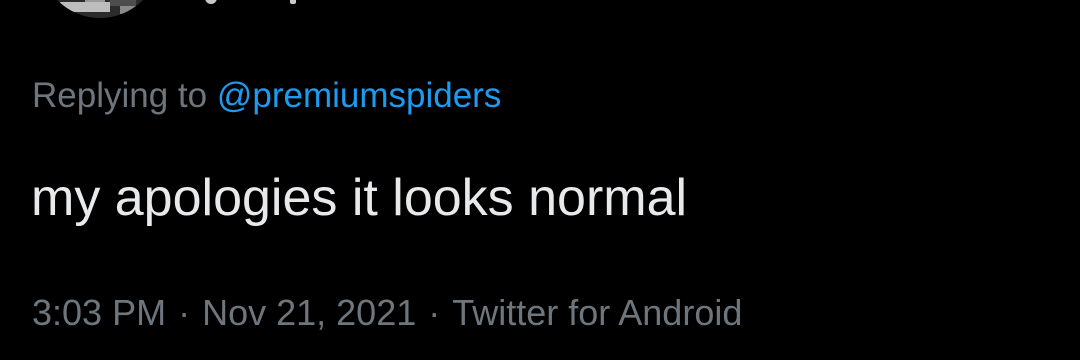 Image resolution: width=1080 pixels, height=360 pixels. Describe the element at coordinates (309, 312) in the screenshot. I see `tweet-date: Nov 21, 2021` at that location.